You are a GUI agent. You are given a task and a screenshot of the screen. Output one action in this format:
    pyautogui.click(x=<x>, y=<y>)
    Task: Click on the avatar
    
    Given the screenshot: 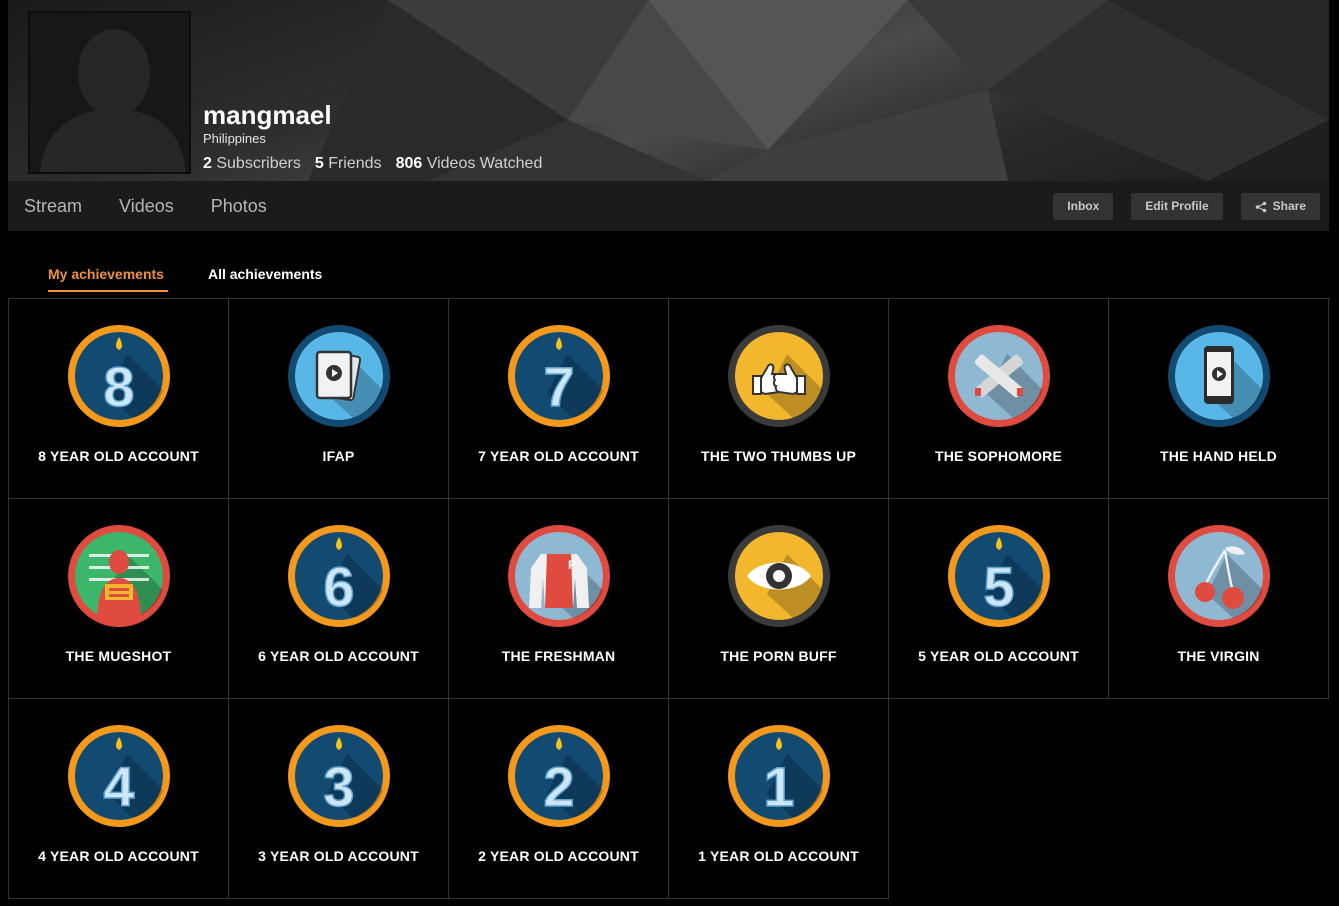 What is the action you would take?
    pyautogui.click(x=109, y=92)
    